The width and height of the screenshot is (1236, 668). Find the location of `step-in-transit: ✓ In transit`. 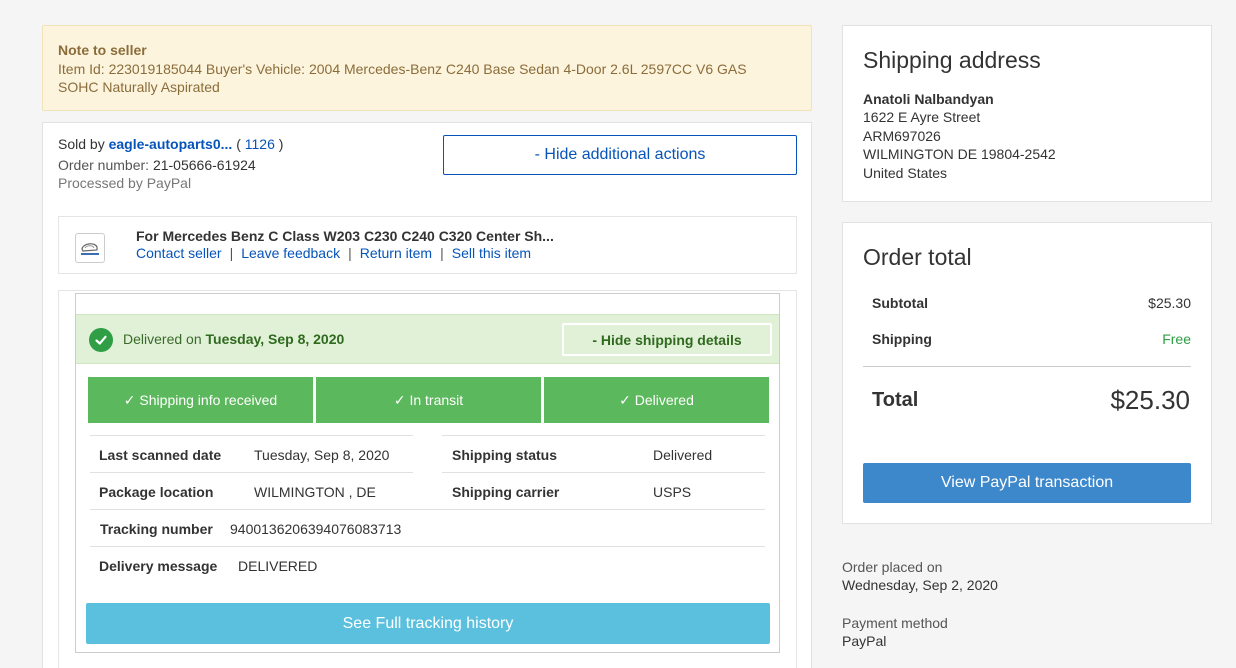

step-in-transit: ✓ In transit is located at coordinates (428, 400).